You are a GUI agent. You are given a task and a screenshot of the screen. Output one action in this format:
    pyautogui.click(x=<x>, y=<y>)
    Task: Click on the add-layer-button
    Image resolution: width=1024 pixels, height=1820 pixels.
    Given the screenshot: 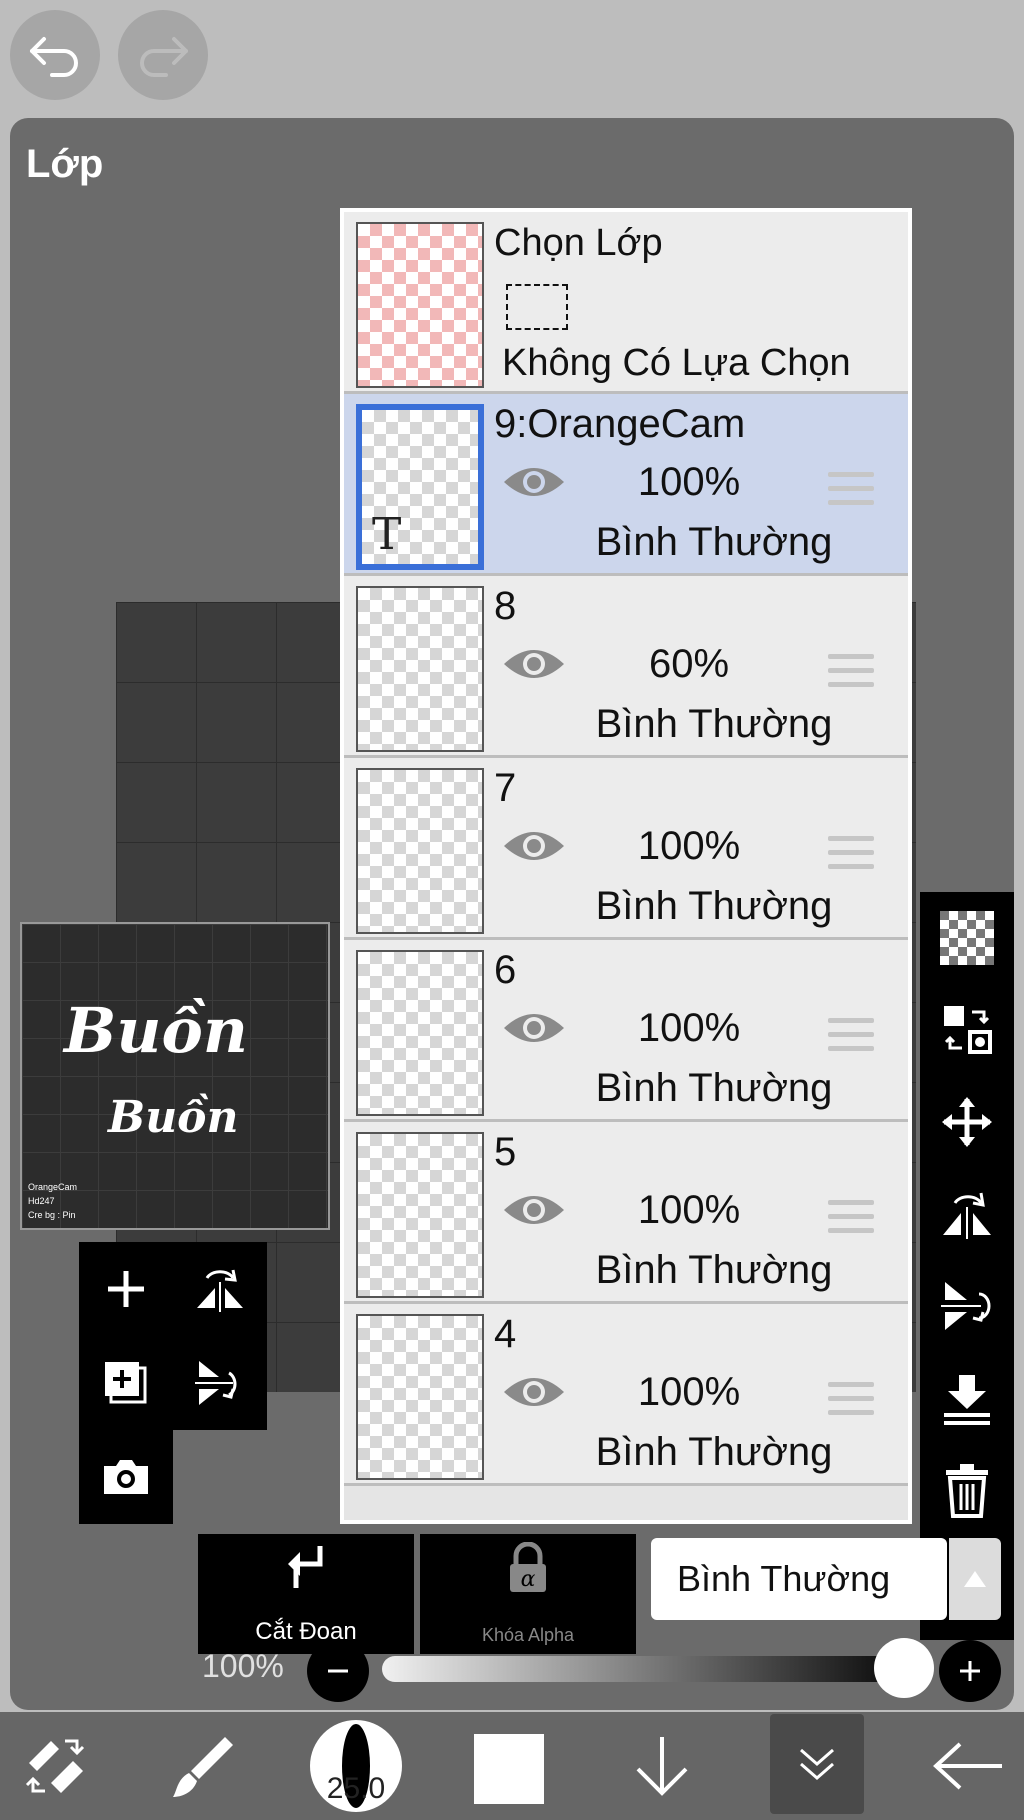 What is the action you would take?
    pyautogui.click(x=126, y=1289)
    